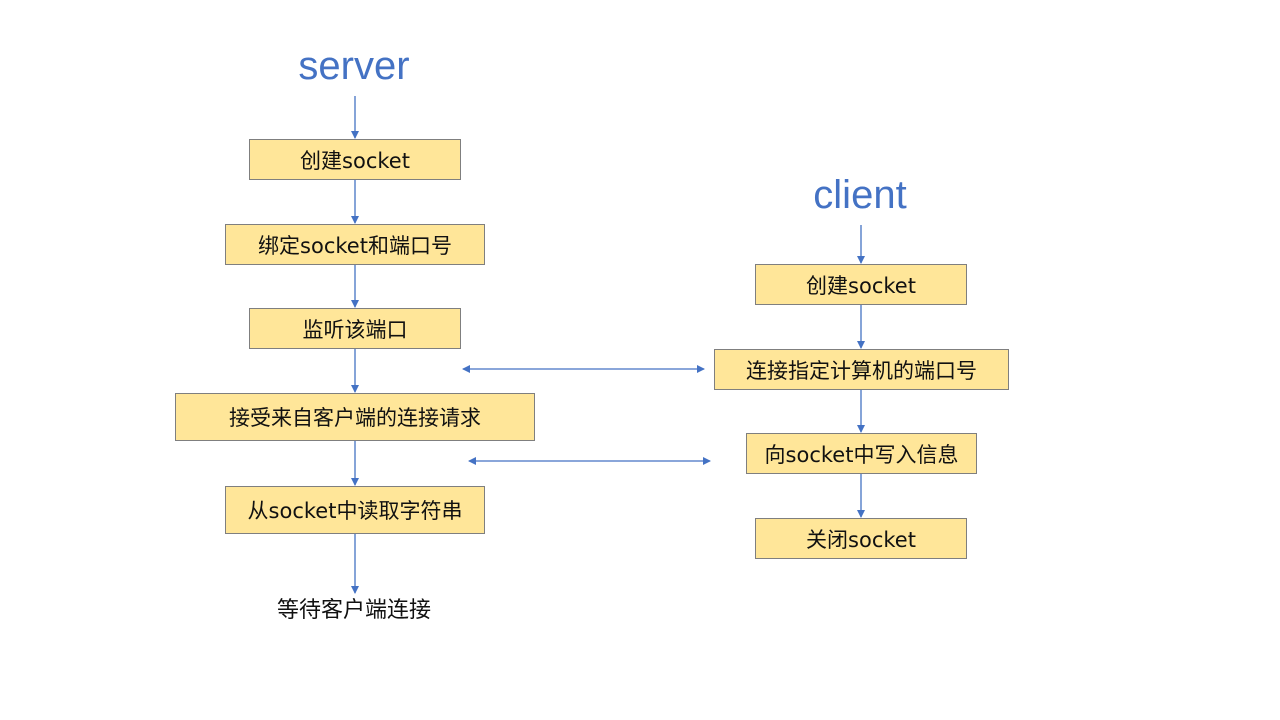 The image size is (1280, 720). Describe the element at coordinates (861, 369) in the screenshot. I see `client-step-connect: 连接指定计算机的端口号` at that location.